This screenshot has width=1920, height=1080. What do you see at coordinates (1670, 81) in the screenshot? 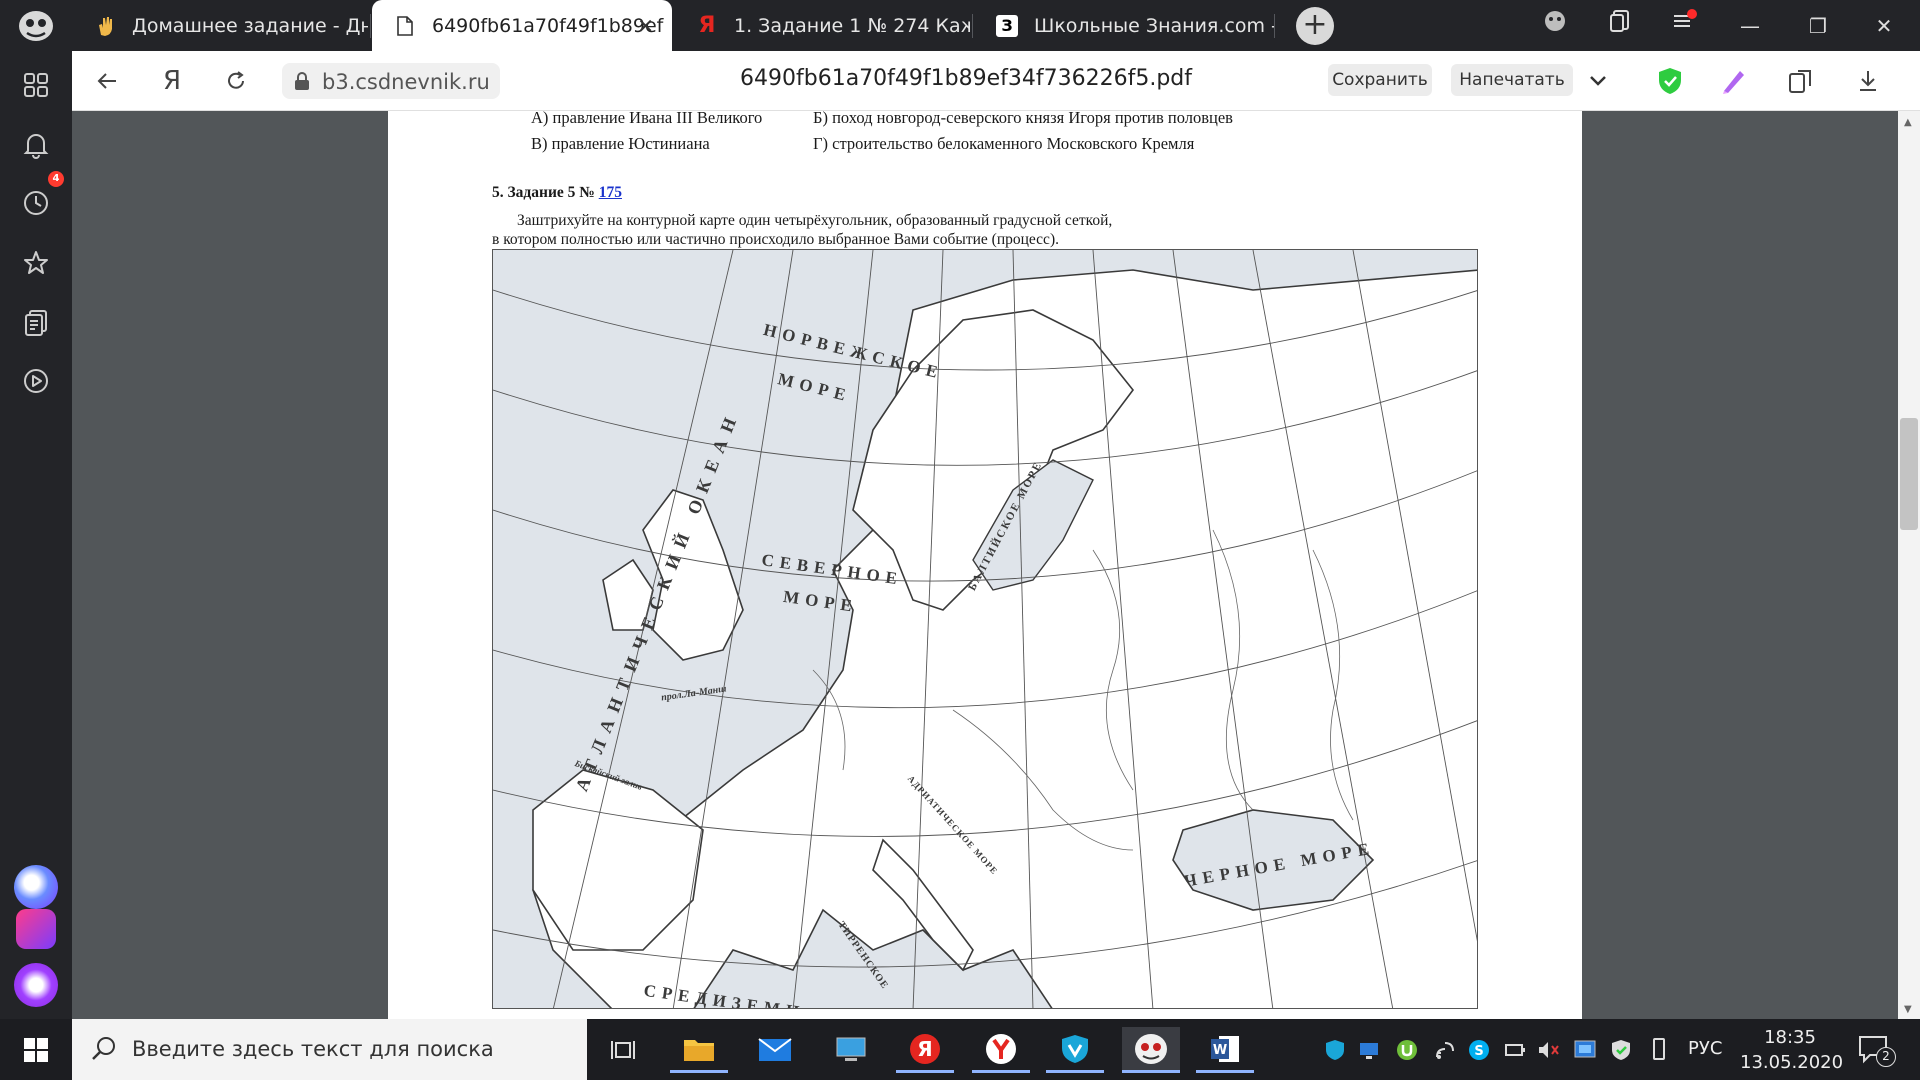
I see `protect-shield-icon` at bounding box center [1670, 81].